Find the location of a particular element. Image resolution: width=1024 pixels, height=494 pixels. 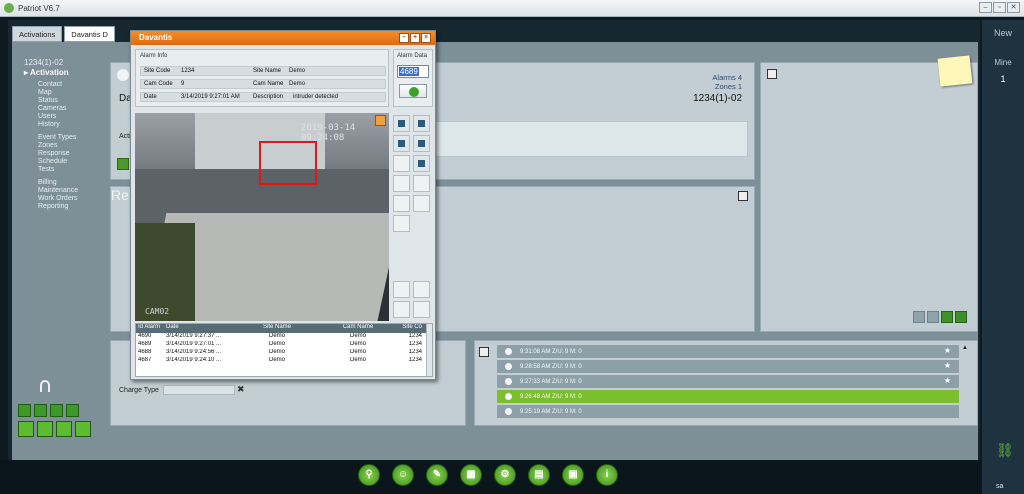

users-icon: ☺ is located at coordinates (403, 475).